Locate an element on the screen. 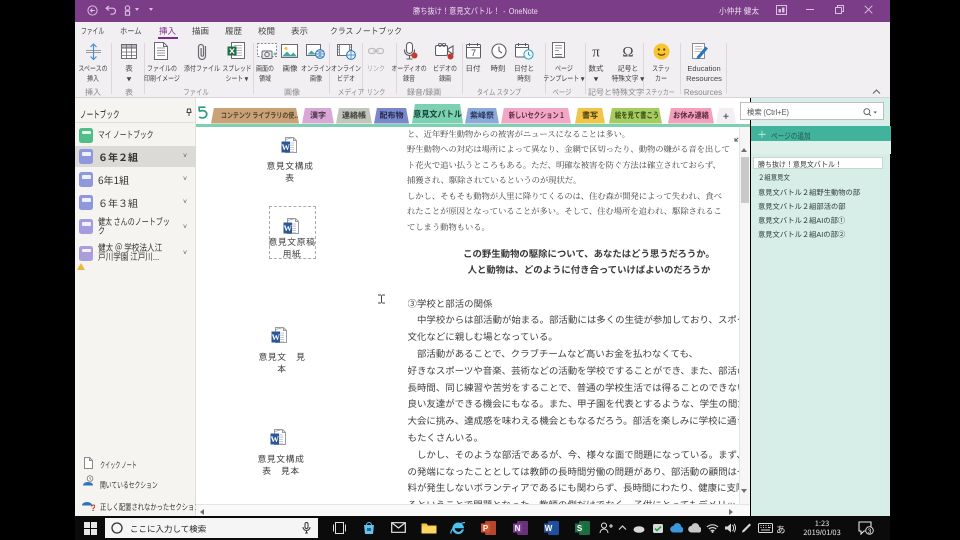 Image resolution: width=960 pixels, height=540 pixels. svg-text: N is located at coordinates (518, 528).